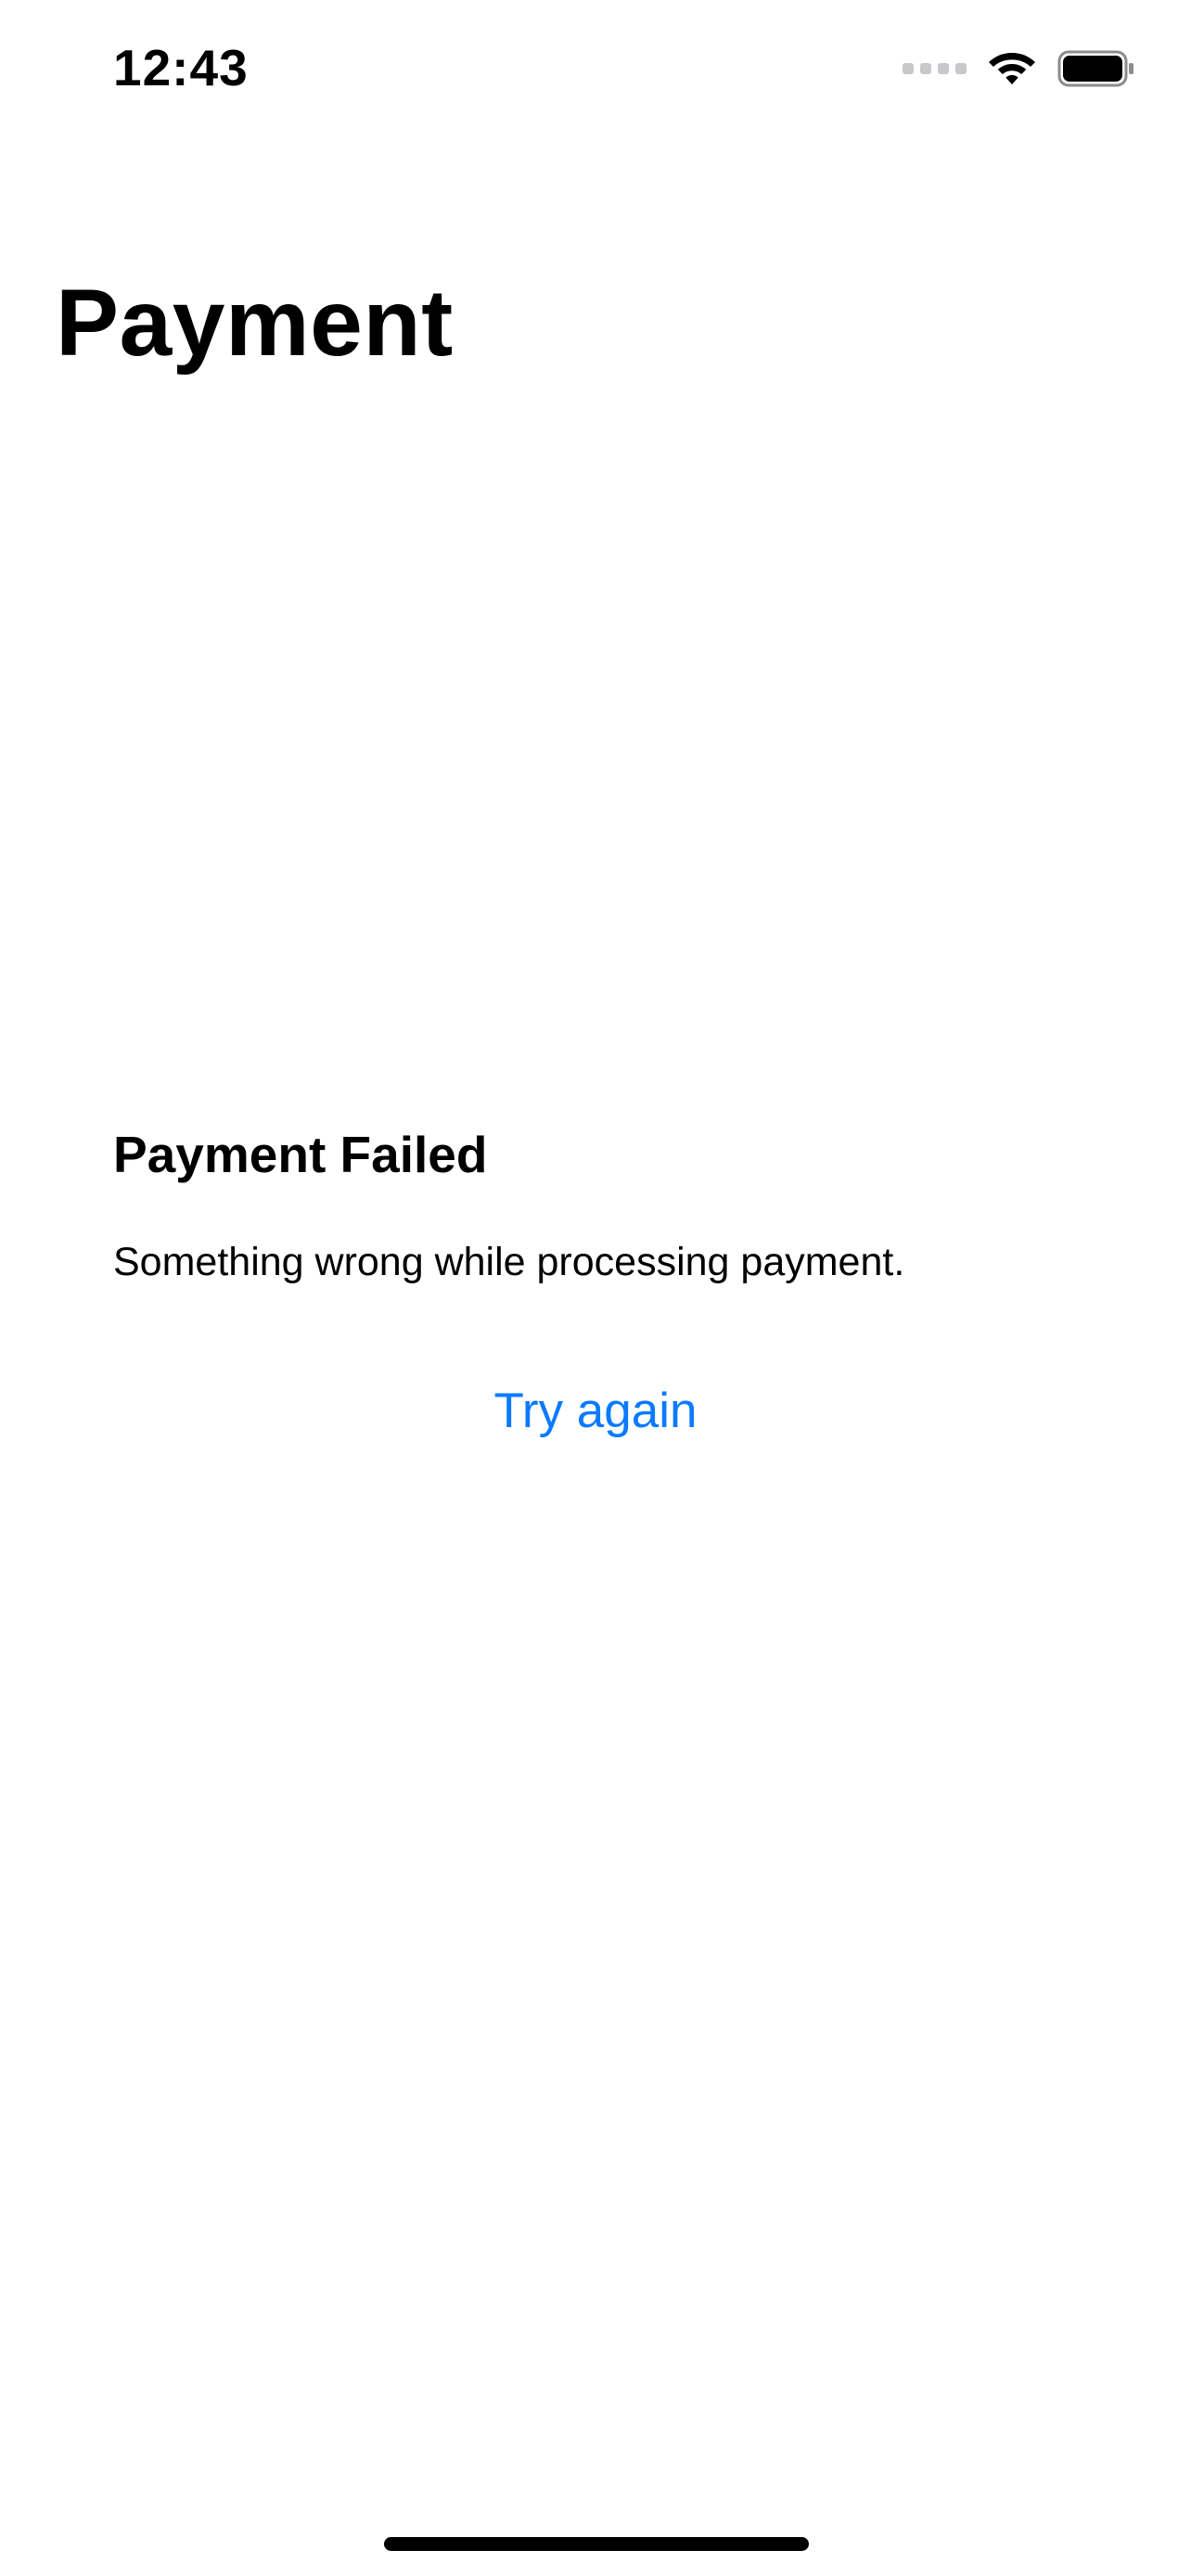 This screenshot has height=2576, width=1191. Describe the element at coordinates (597, 2544) in the screenshot. I see `home-indicator` at that location.